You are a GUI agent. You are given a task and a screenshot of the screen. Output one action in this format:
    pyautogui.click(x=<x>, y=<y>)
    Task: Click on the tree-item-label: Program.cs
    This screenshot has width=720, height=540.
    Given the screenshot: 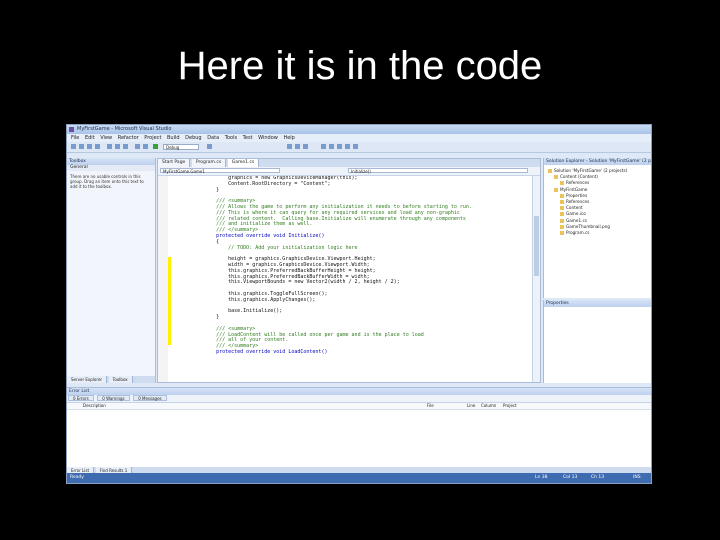 What is the action you would take?
    pyautogui.click(x=578, y=232)
    